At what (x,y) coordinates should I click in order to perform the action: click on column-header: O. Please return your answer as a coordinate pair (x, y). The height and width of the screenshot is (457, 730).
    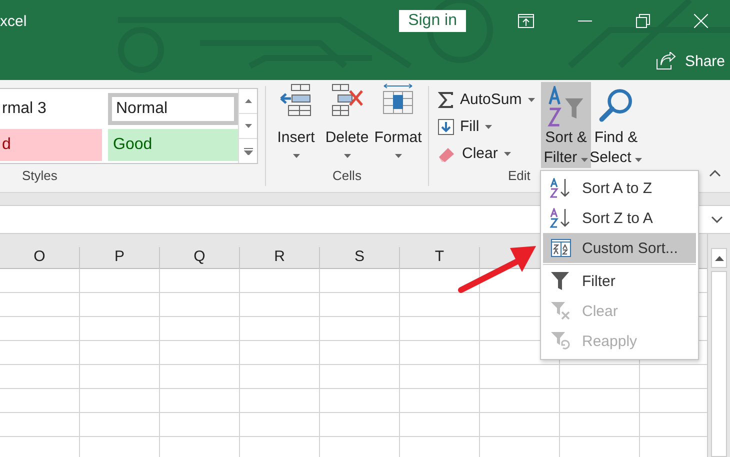
    Looking at the image, I should click on (40, 258).